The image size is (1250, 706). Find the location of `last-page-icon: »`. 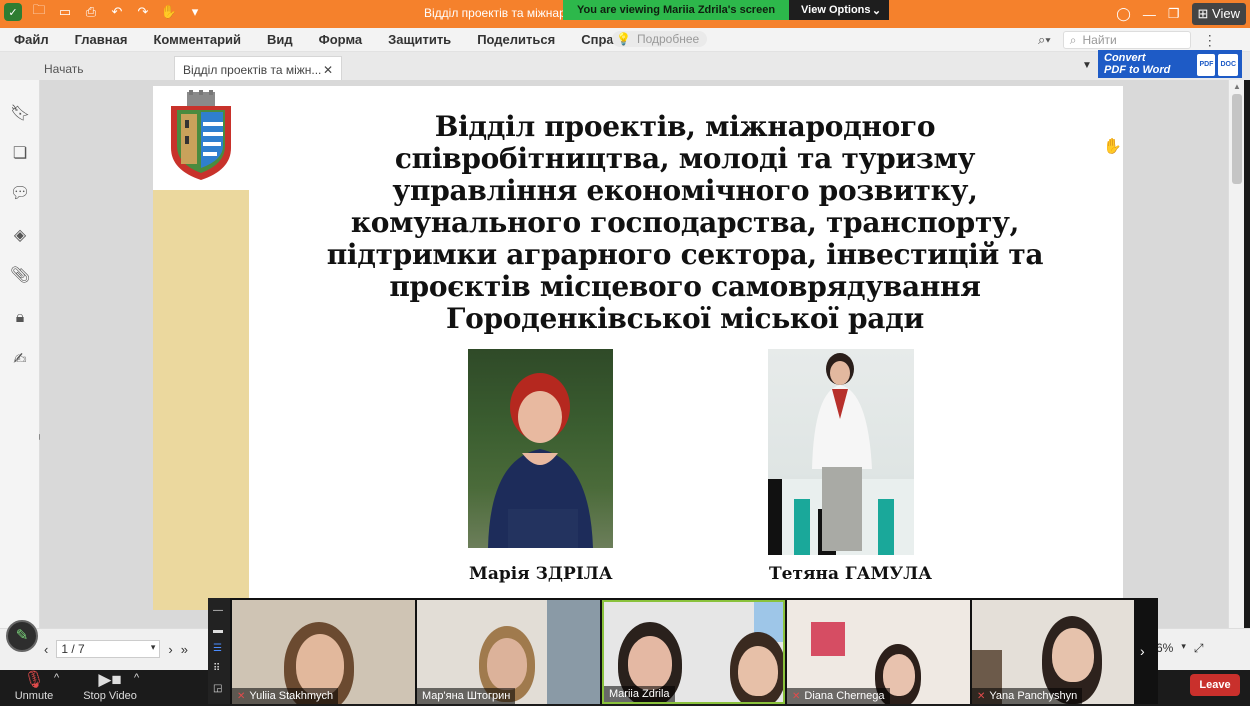

last-page-icon: » is located at coordinates (184, 649).